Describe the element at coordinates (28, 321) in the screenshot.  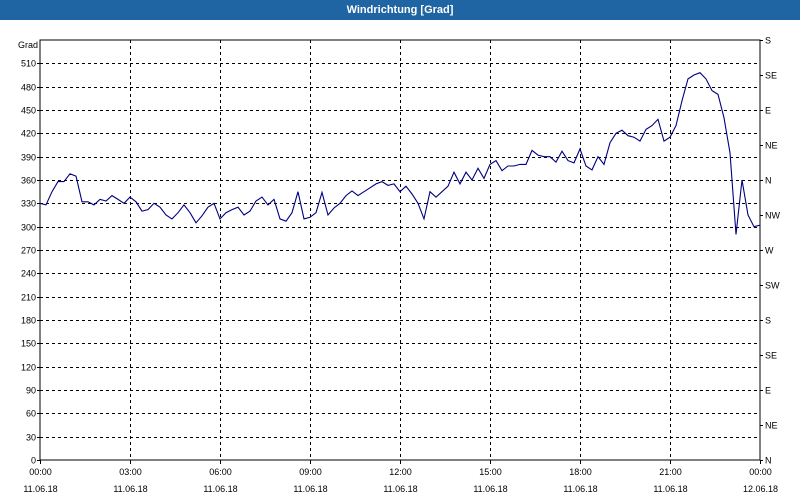
I see `y-tick-label: 180` at that location.